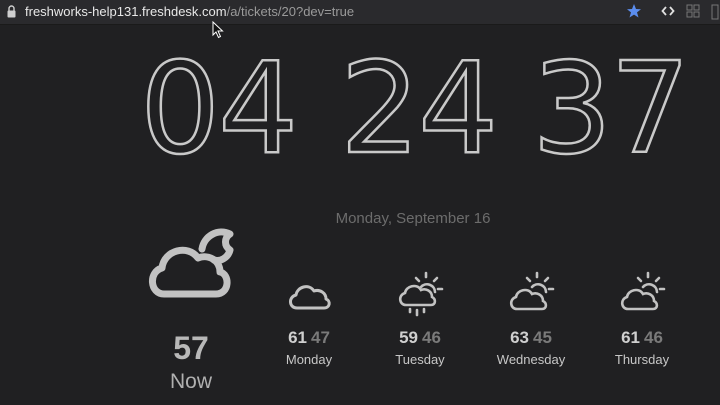 The image size is (720, 405). What do you see at coordinates (611, 108) in the screenshot?
I see `clock-seconds: 37` at bounding box center [611, 108].